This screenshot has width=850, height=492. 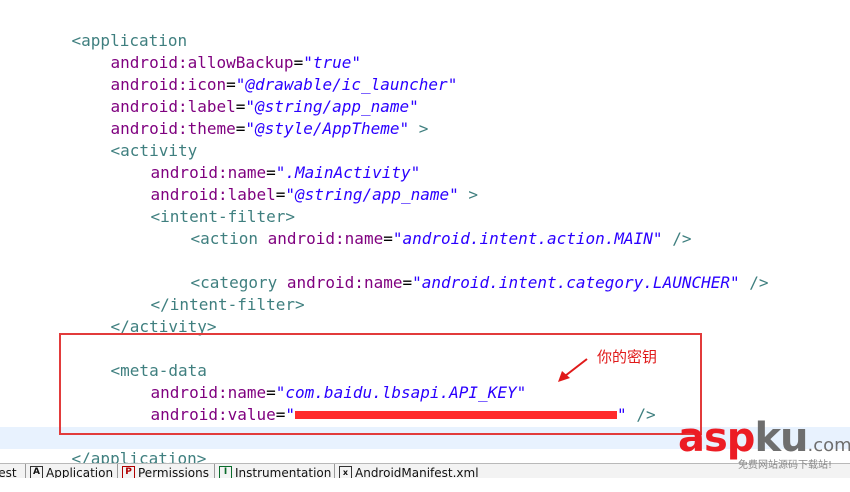 What do you see at coordinates (527, 238) in the screenshot?
I see `xml-value: "android.intent.action.MAIN"` at bounding box center [527, 238].